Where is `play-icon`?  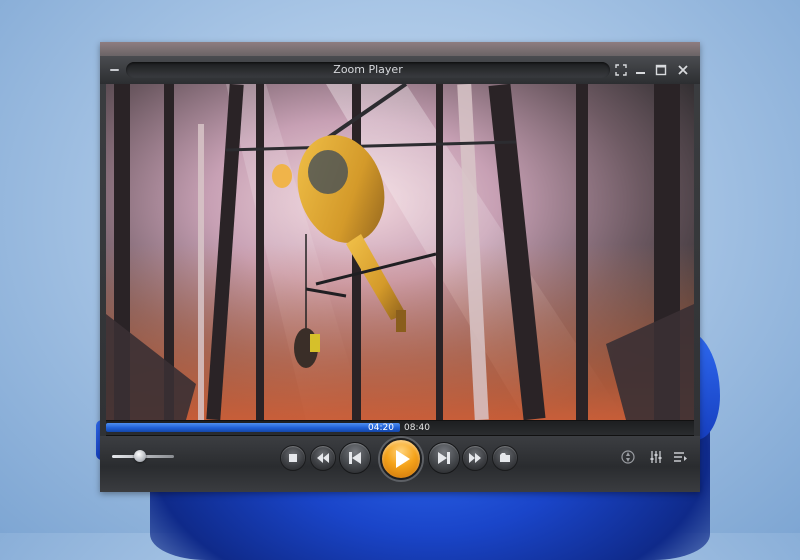
play-icon is located at coordinates (403, 459).